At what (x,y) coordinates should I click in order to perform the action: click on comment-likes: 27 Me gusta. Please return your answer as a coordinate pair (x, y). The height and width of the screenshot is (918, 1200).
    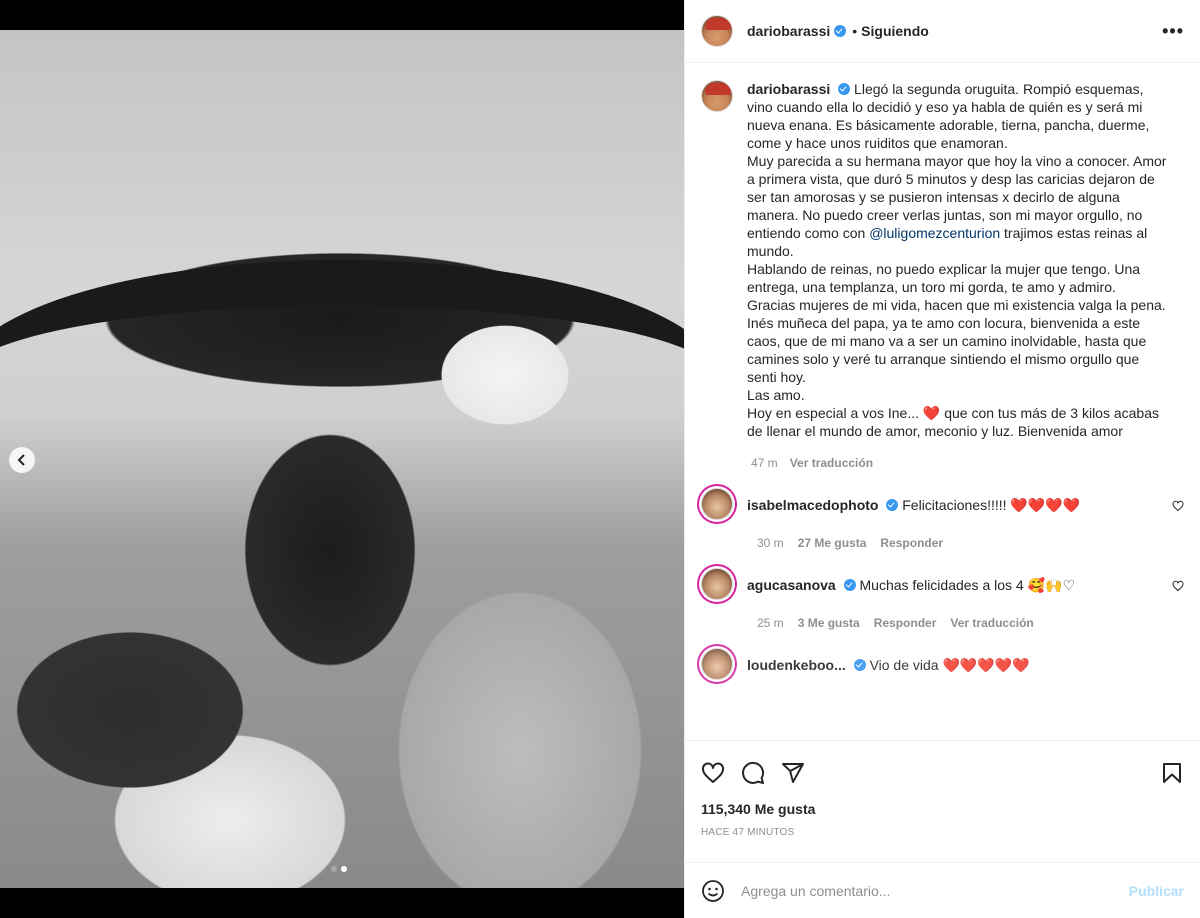
    Looking at the image, I should click on (832, 543).